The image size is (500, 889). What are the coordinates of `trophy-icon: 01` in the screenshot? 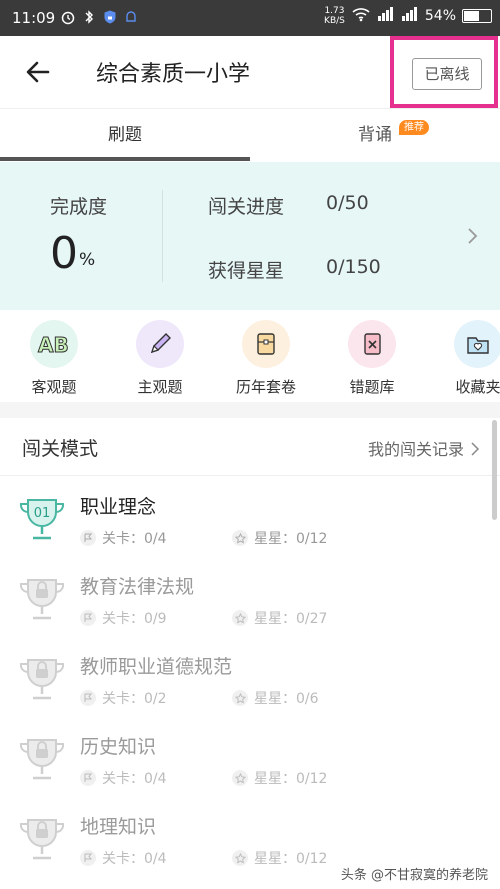 It's located at (42, 518).